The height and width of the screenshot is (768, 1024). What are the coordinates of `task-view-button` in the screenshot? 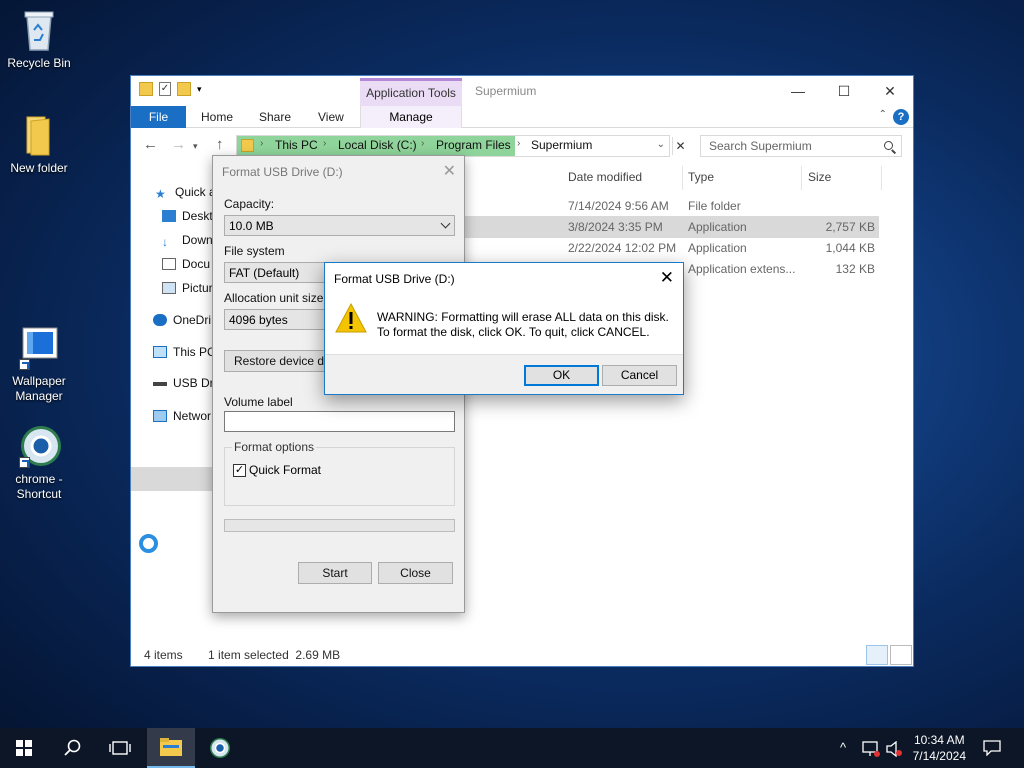 It's located at (120, 748).